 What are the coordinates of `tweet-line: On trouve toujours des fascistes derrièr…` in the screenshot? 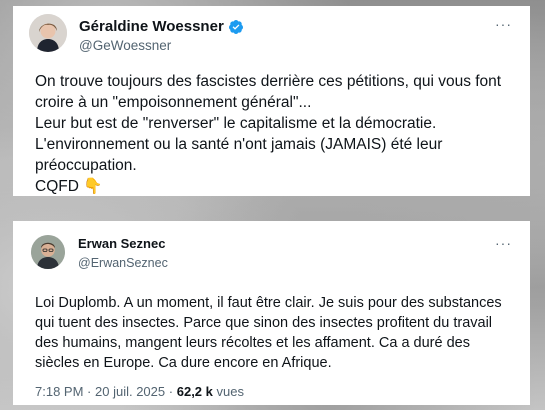 It's located at (268, 81).